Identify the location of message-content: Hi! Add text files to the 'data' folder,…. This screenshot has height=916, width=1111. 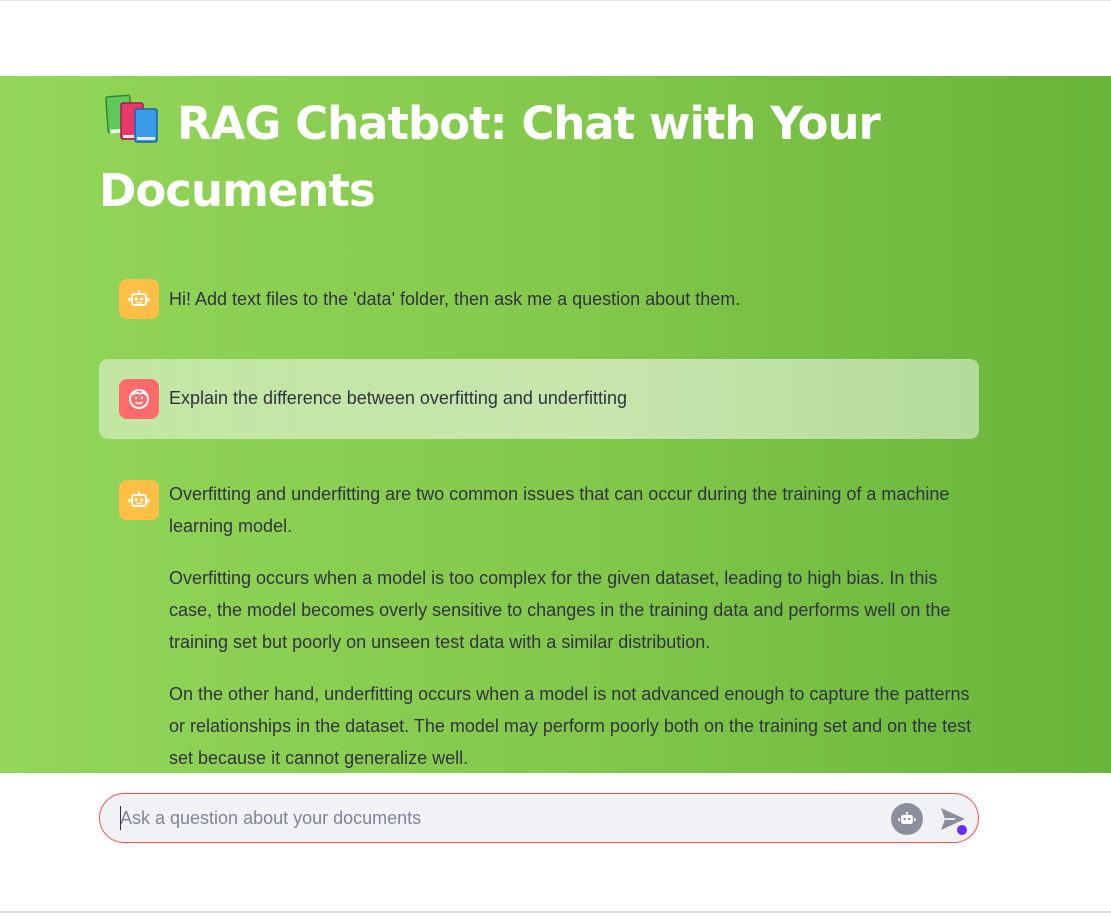
(571, 309).